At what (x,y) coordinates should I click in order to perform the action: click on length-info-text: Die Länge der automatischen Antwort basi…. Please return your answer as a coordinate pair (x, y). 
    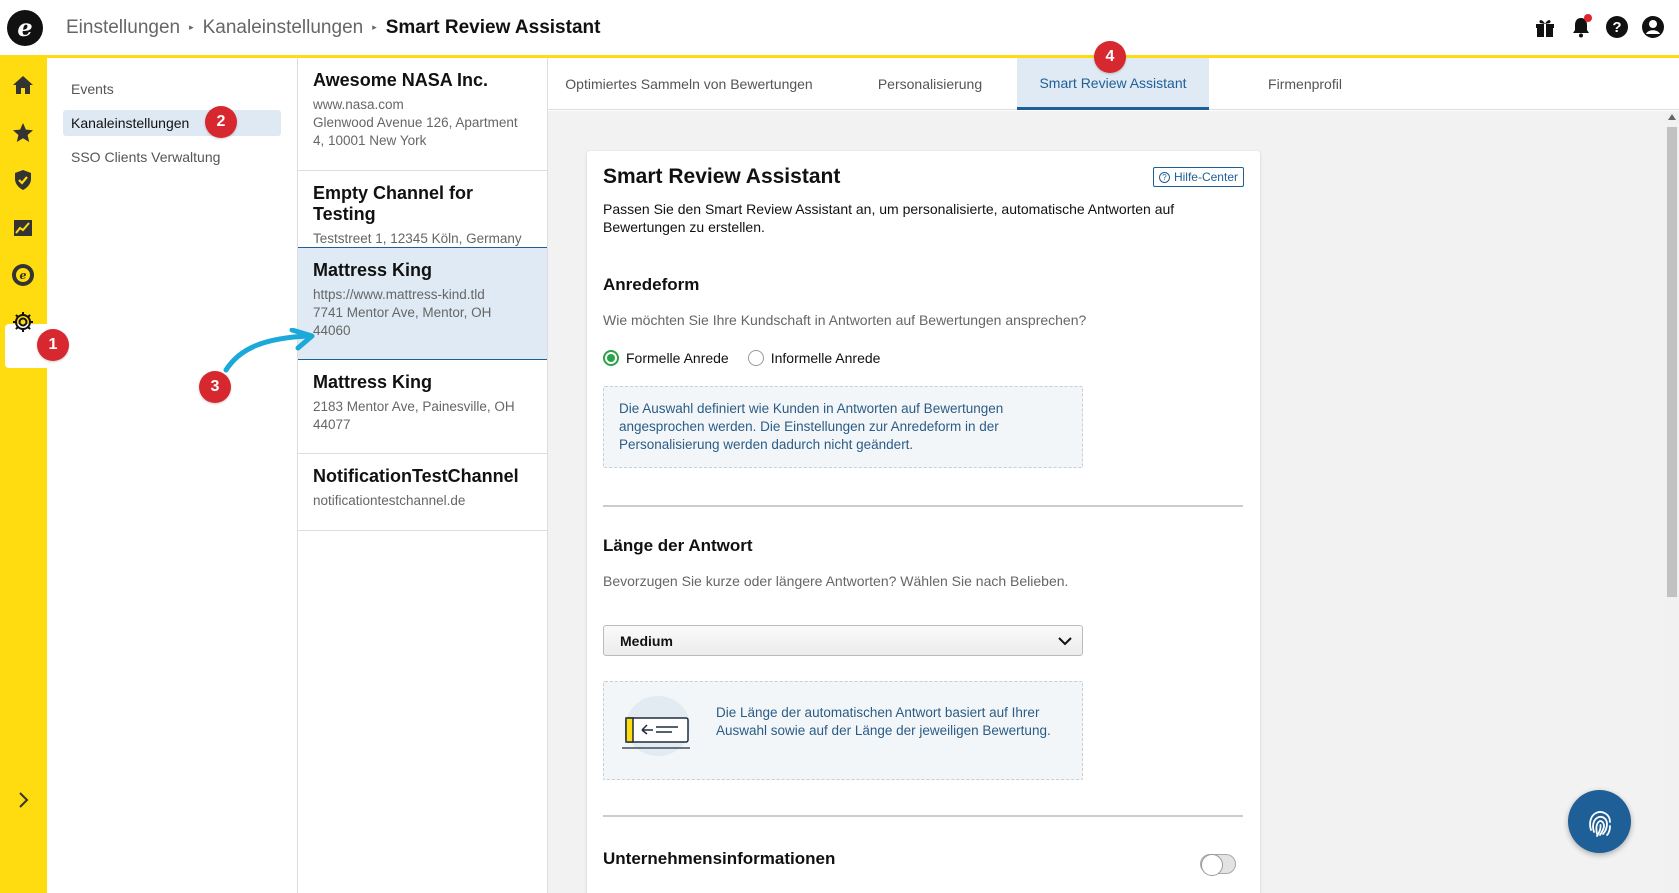
    Looking at the image, I should click on (883, 721).